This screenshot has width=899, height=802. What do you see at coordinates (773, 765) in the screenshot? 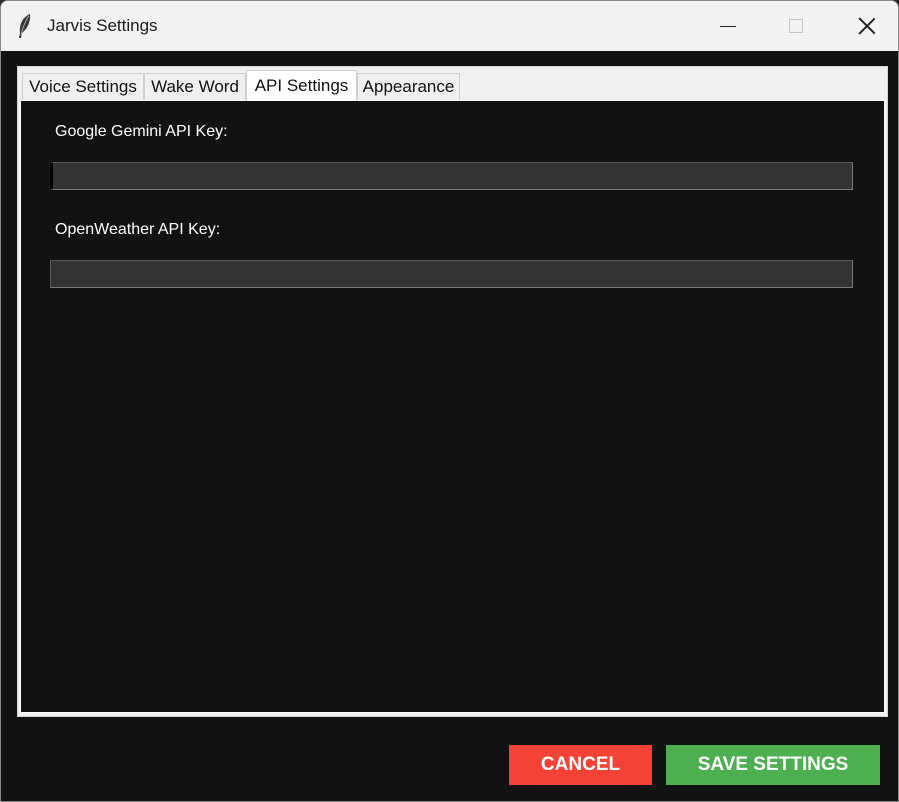
I see `save-settings-button: SAVE SETTINGS` at bounding box center [773, 765].